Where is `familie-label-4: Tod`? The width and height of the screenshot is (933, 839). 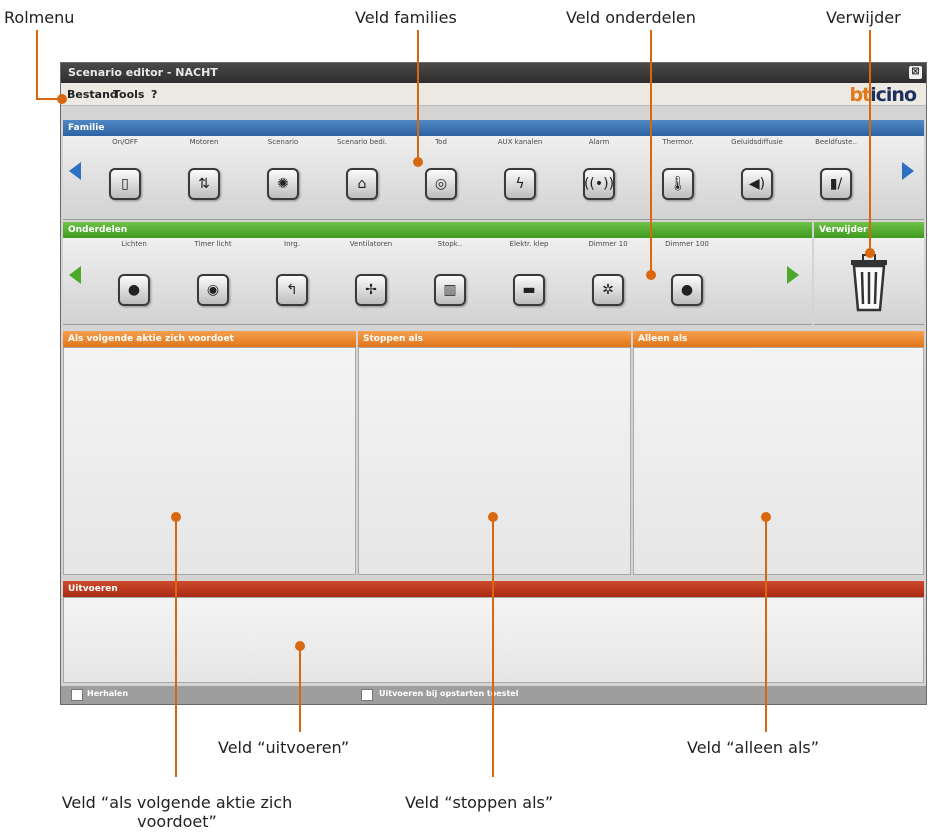 familie-label-4: Tod is located at coordinates (441, 142).